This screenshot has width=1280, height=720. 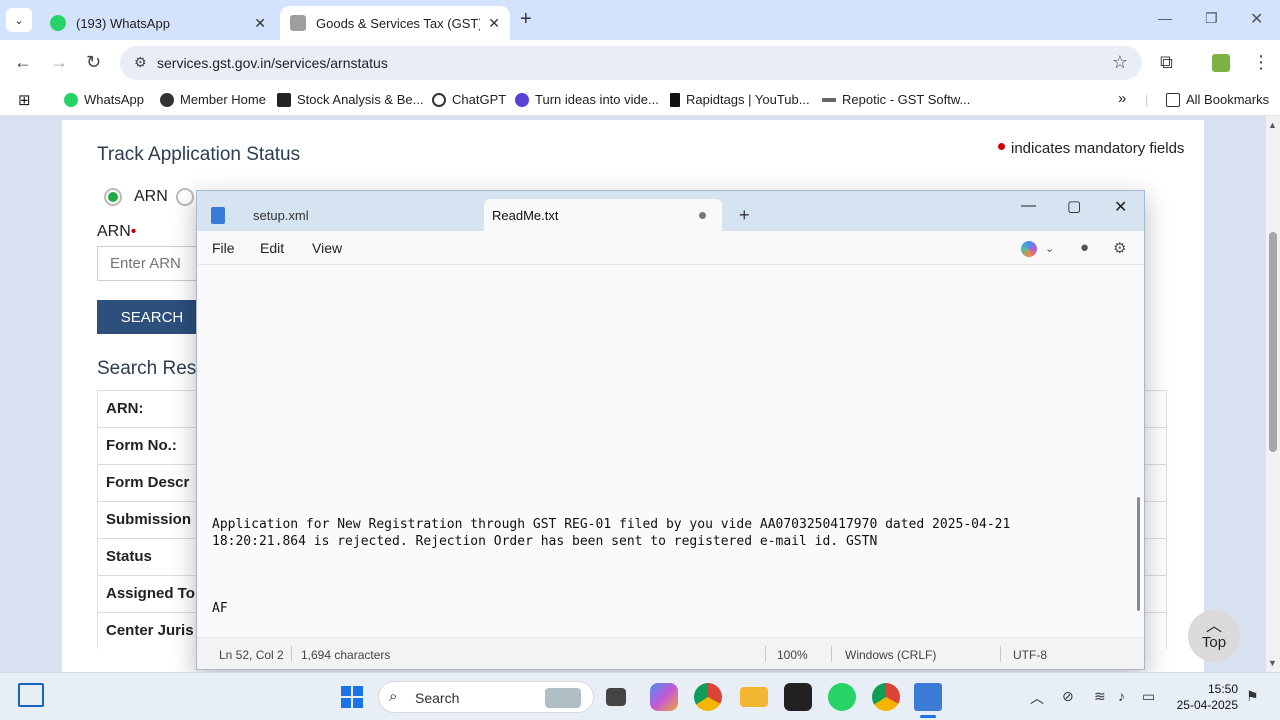 I want to click on windows-logo-icon, so click(x=352, y=697).